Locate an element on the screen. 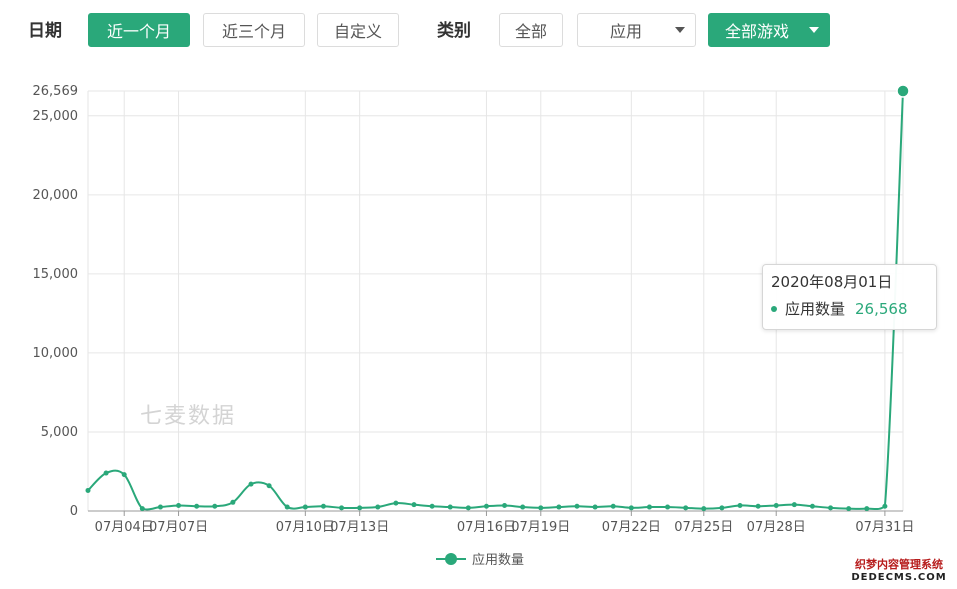 Image resolution: width=957 pixels, height=589 pixels. y-tick-label: 0 is located at coordinates (74, 511).